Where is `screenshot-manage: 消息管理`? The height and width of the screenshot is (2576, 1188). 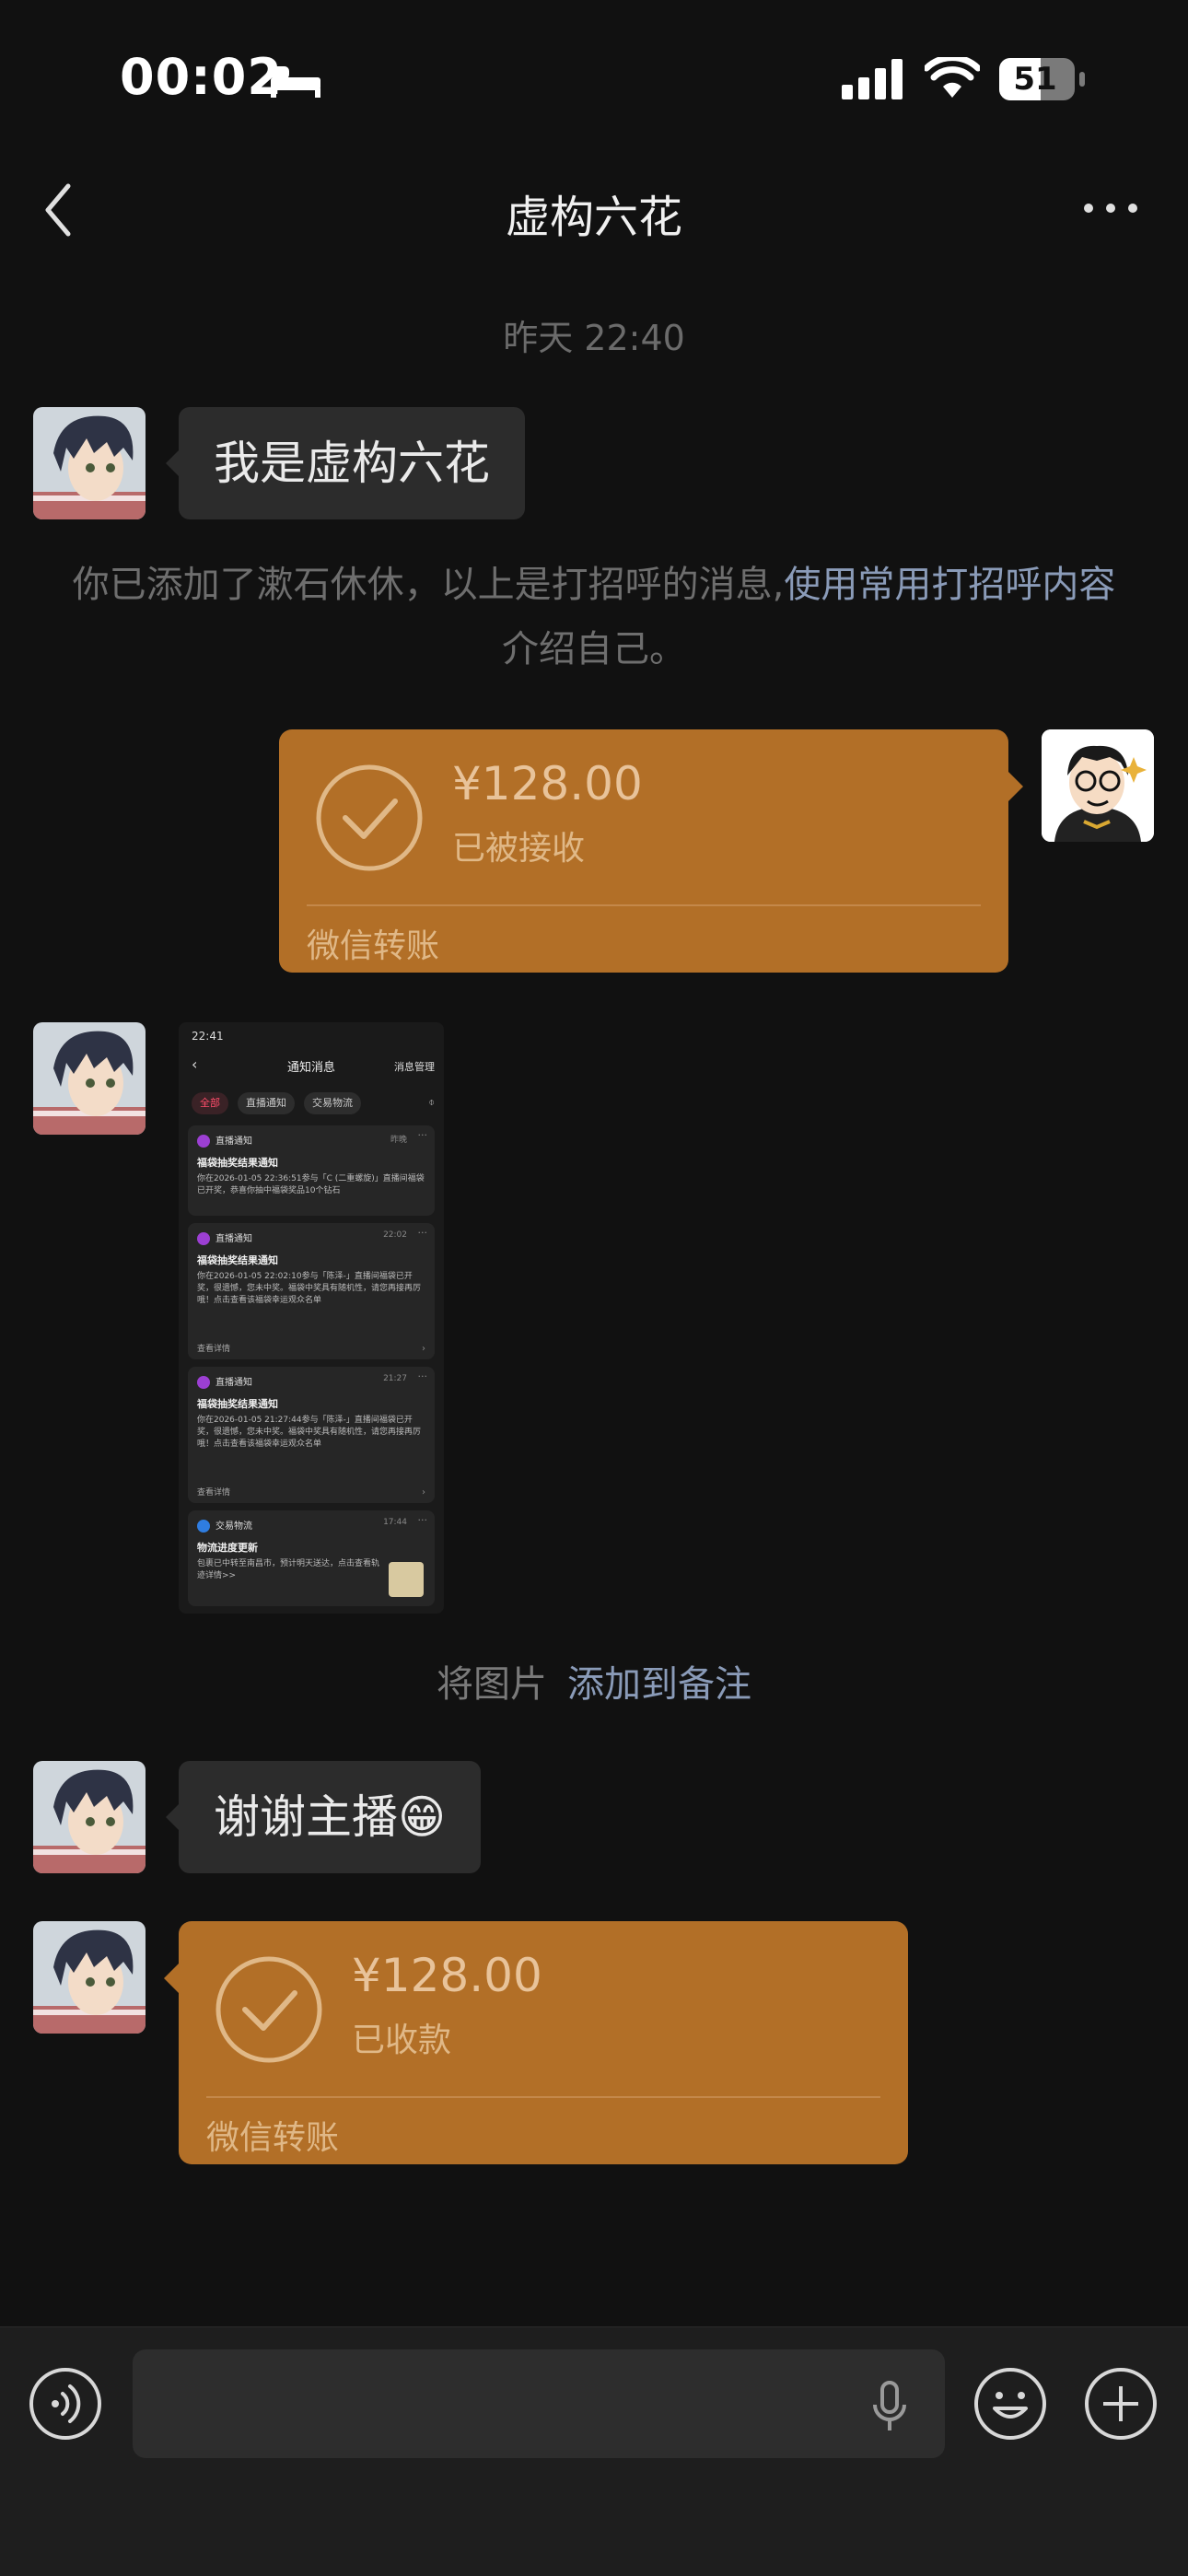 screenshot-manage: 消息管理 is located at coordinates (414, 1067).